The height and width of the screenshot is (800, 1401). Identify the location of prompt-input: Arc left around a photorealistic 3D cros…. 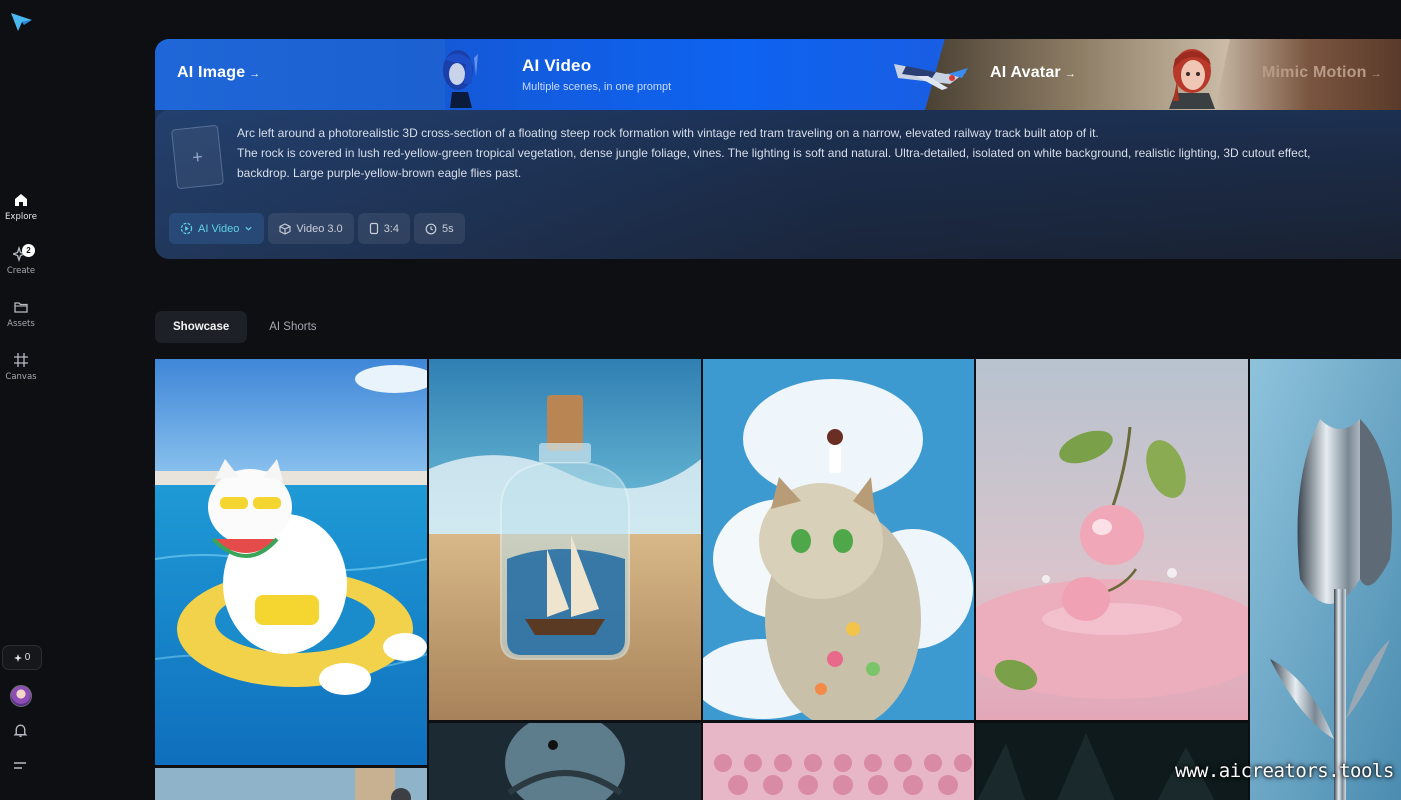
(819, 153).